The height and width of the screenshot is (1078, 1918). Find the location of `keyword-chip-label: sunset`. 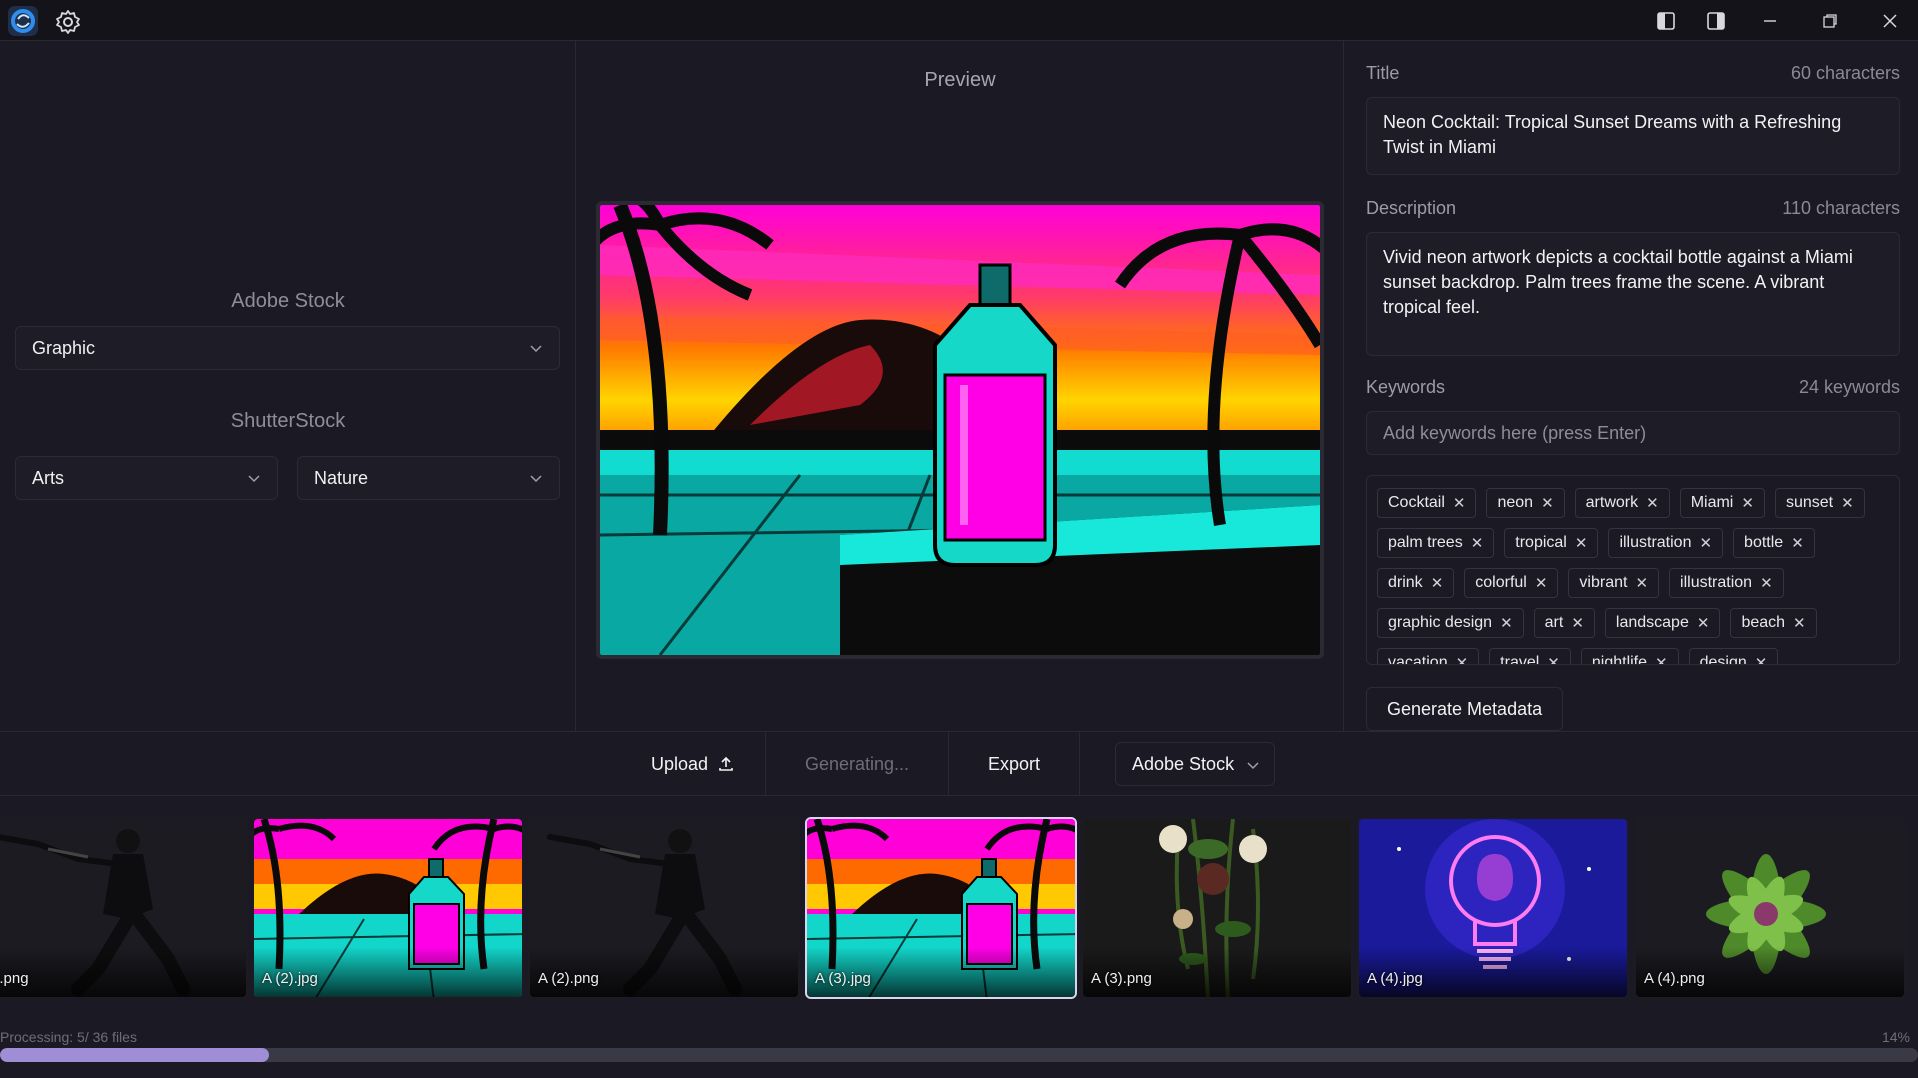

keyword-chip-label: sunset is located at coordinates (1809, 502).